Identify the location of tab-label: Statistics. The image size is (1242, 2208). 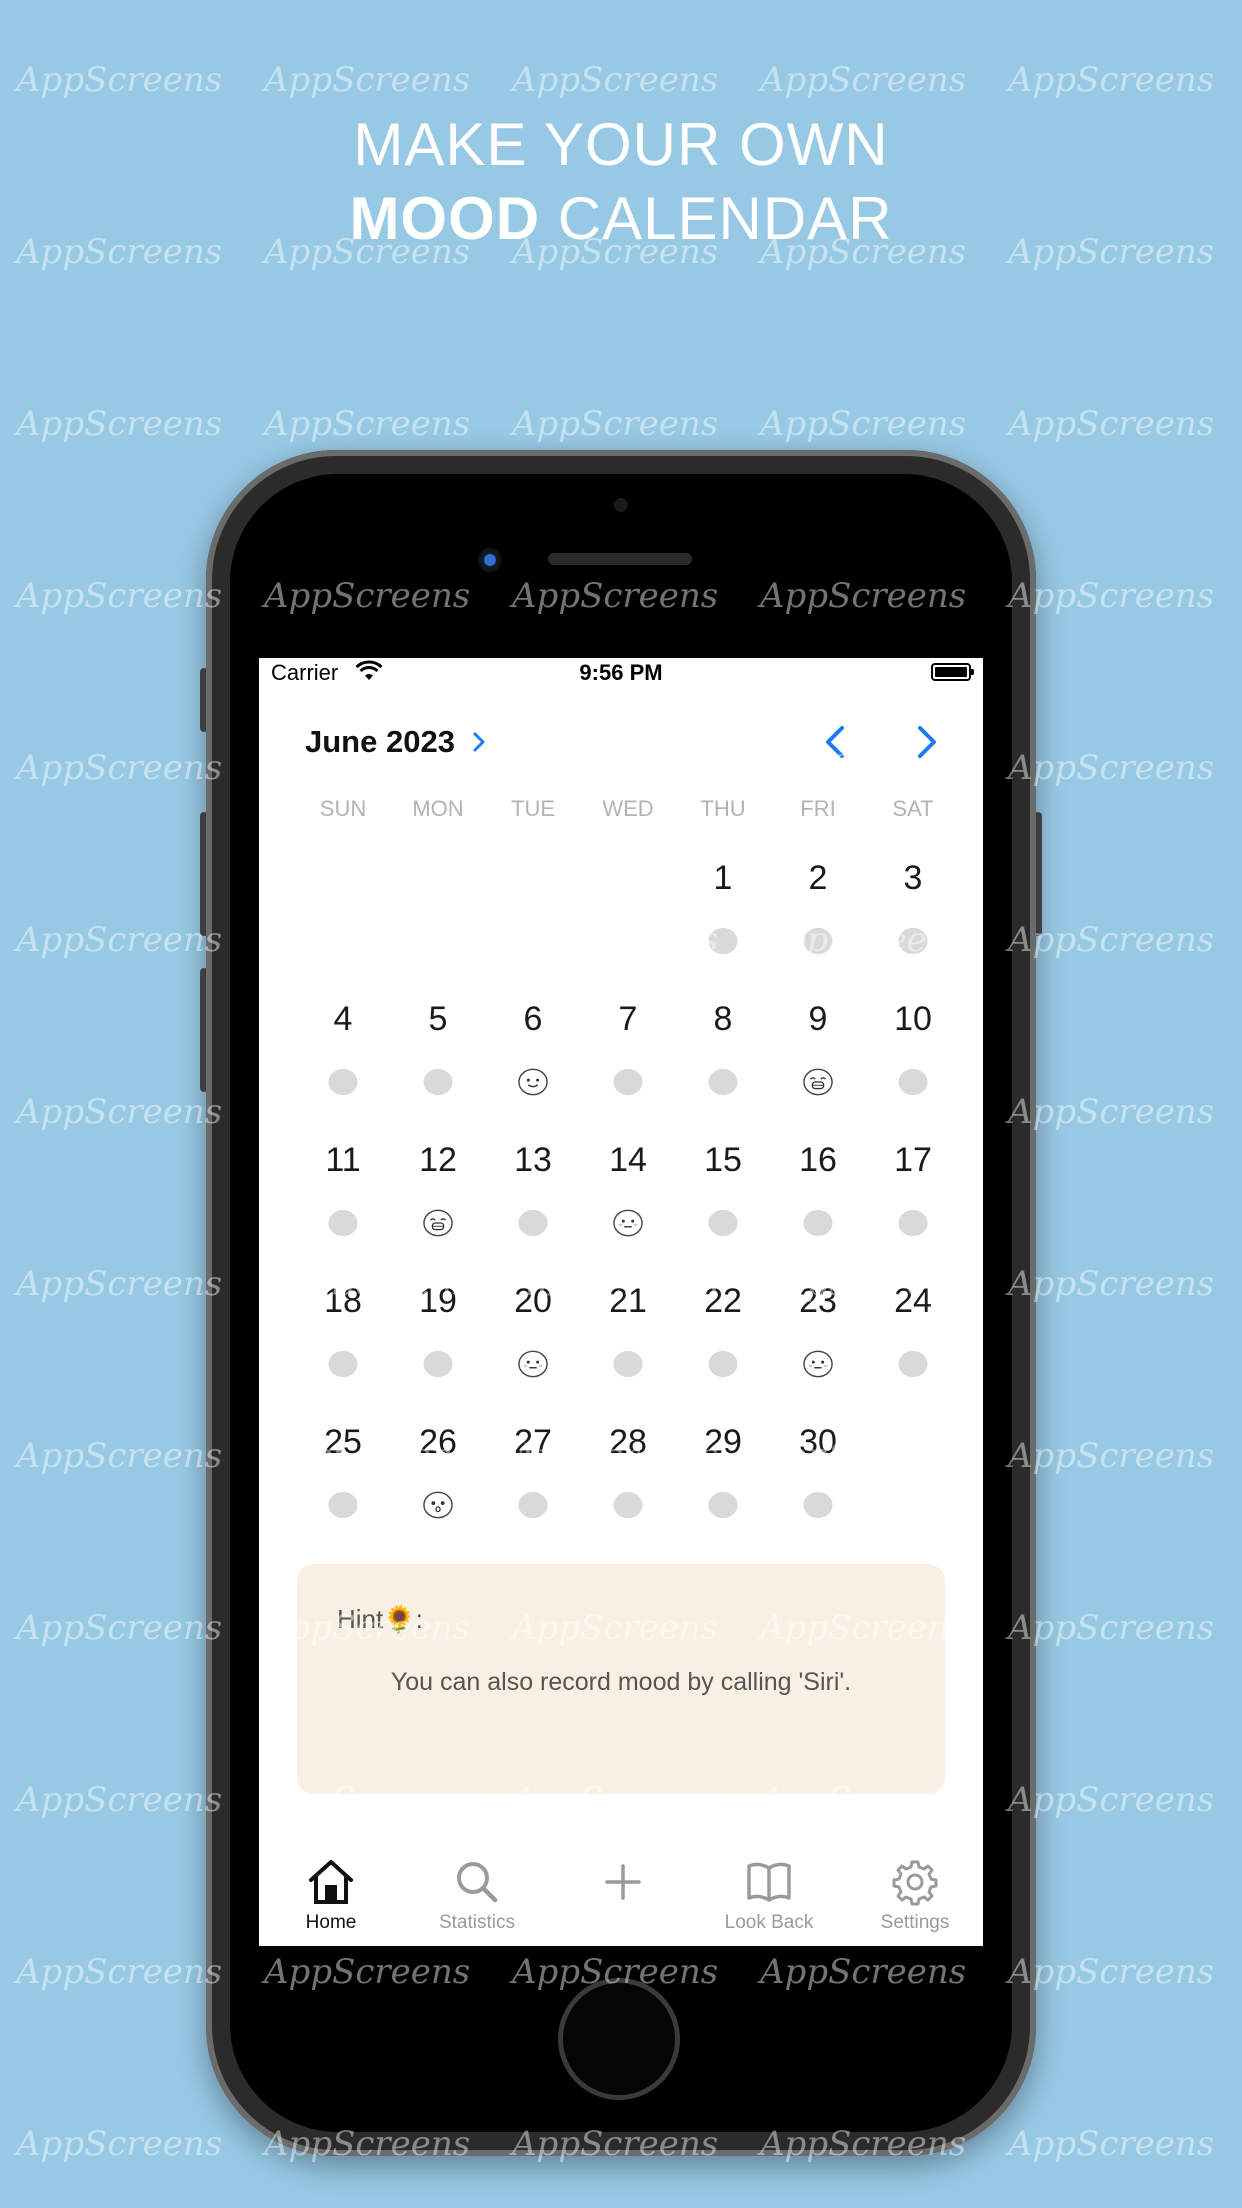
(477, 1922).